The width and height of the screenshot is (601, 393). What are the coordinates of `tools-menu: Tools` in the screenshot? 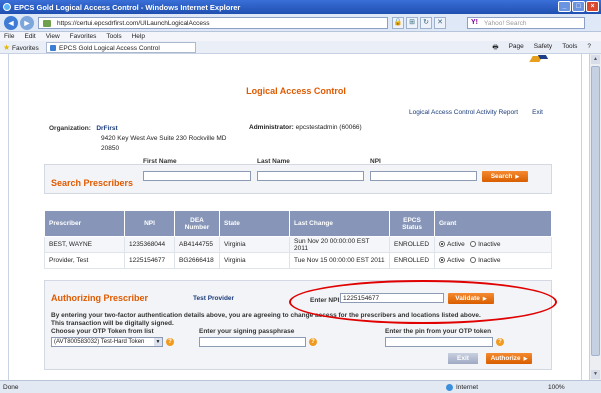 It's located at (569, 48).